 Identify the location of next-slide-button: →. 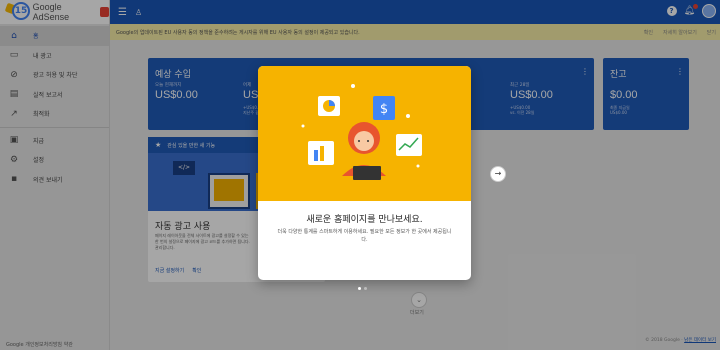
(498, 174).